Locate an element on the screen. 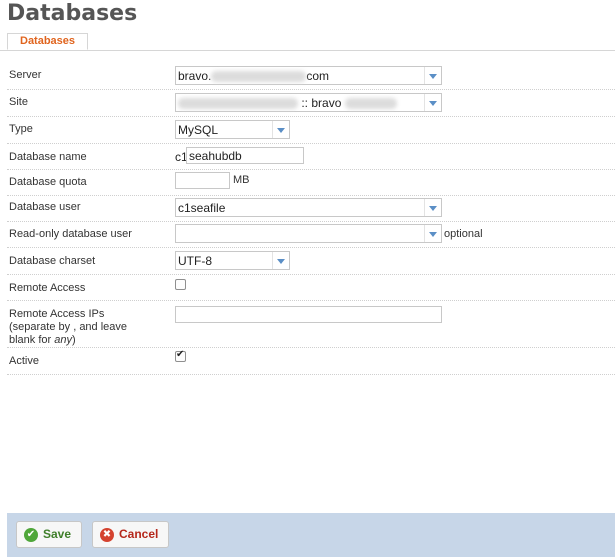 The image size is (615, 557). active-label: Active is located at coordinates (24, 361).